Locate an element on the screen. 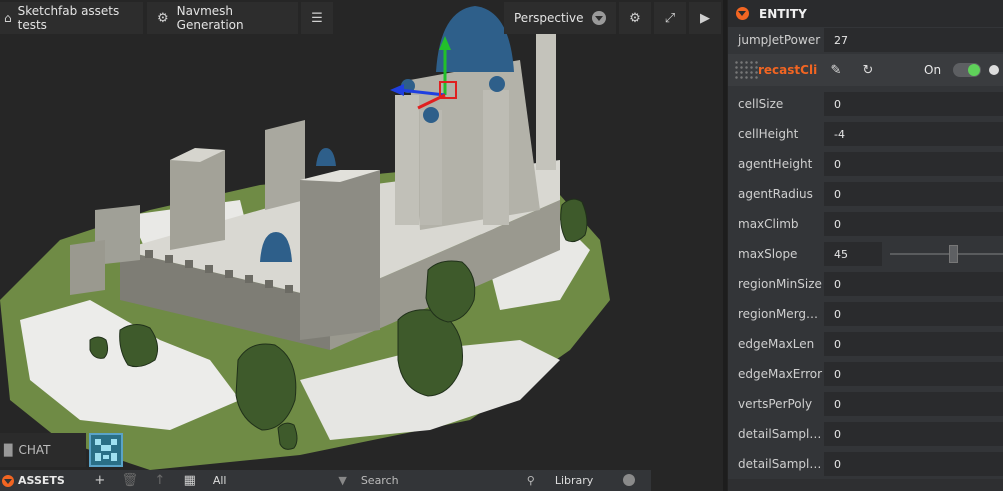 This screenshot has width=1003, height=491. field-label: agentRadius is located at coordinates (775, 194).